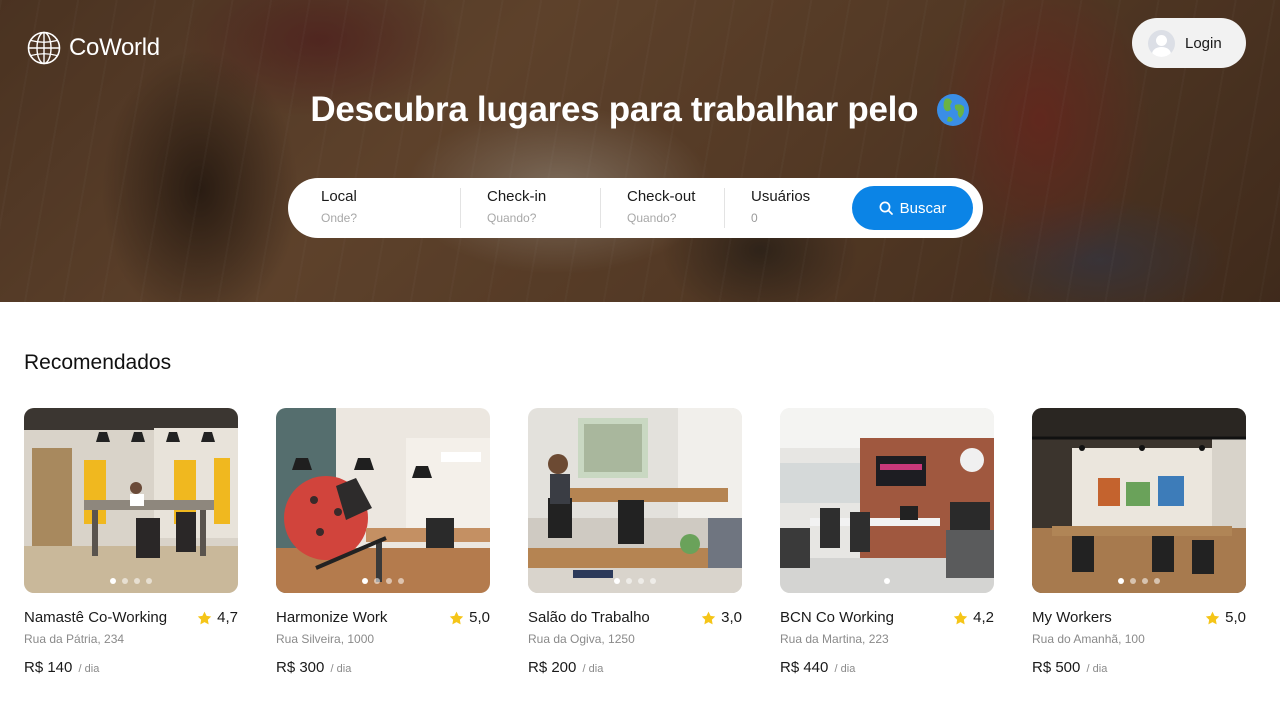  Describe the element at coordinates (339, 196) in the screenshot. I see `location-label: Local` at that location.